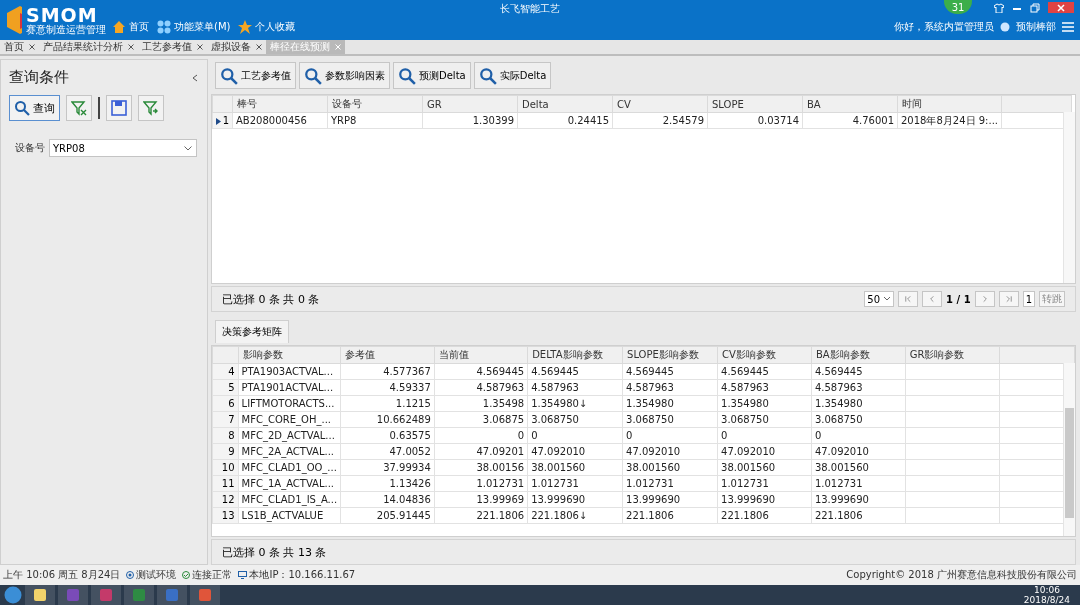  I want to click on column-header: DELTA影响参数, so click(575, 355).